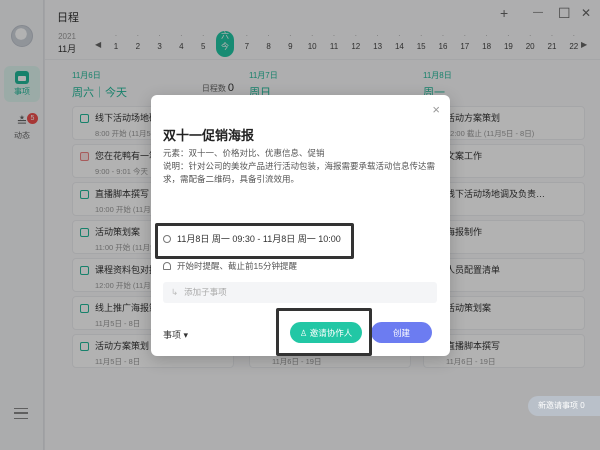 The height and width of the screenshot is (450, 600). I want to click on type-selector: 事项 ▾, so click(175, 334).